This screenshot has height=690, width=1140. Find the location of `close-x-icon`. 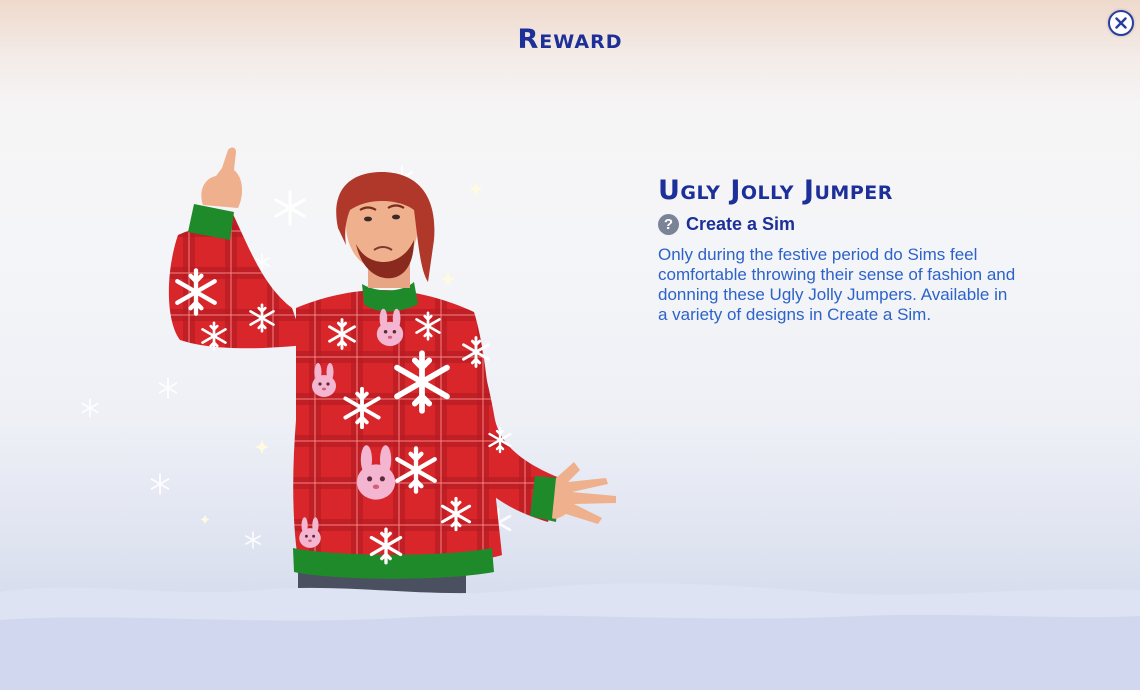

close-x-icon is located at coordinates (1121, 23).